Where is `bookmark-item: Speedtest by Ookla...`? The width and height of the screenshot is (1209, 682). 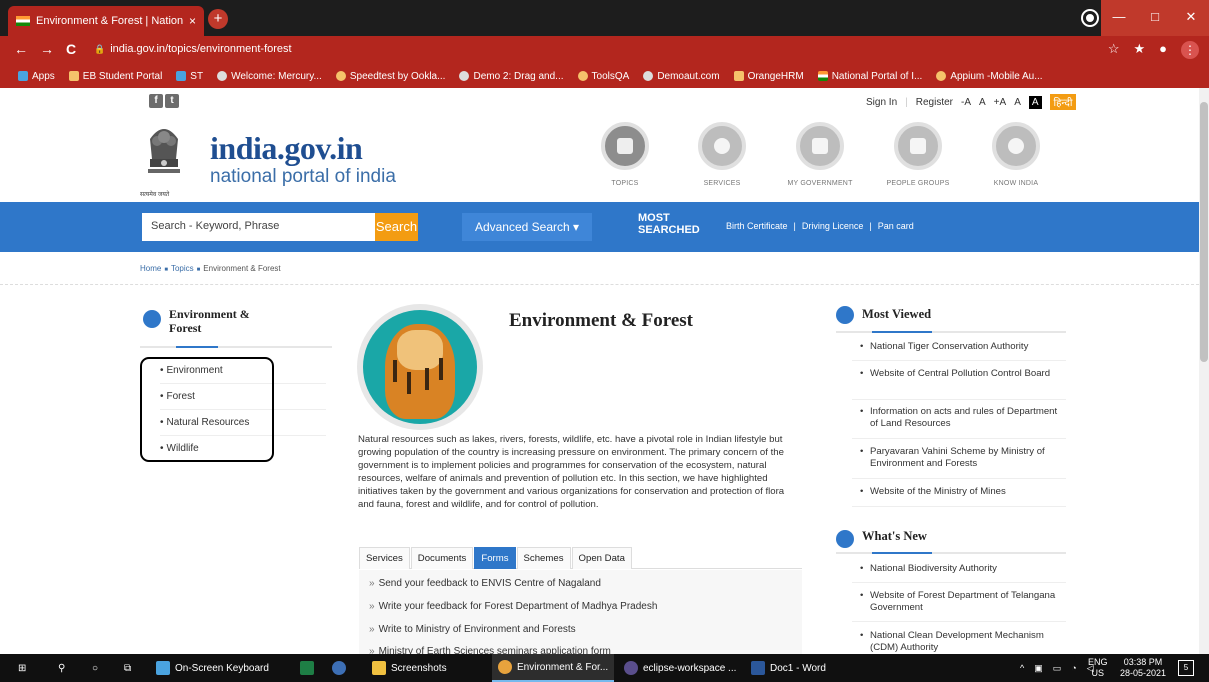
bookmark-item: Speedtest by Ookla... is located at coordinates (390, 76).